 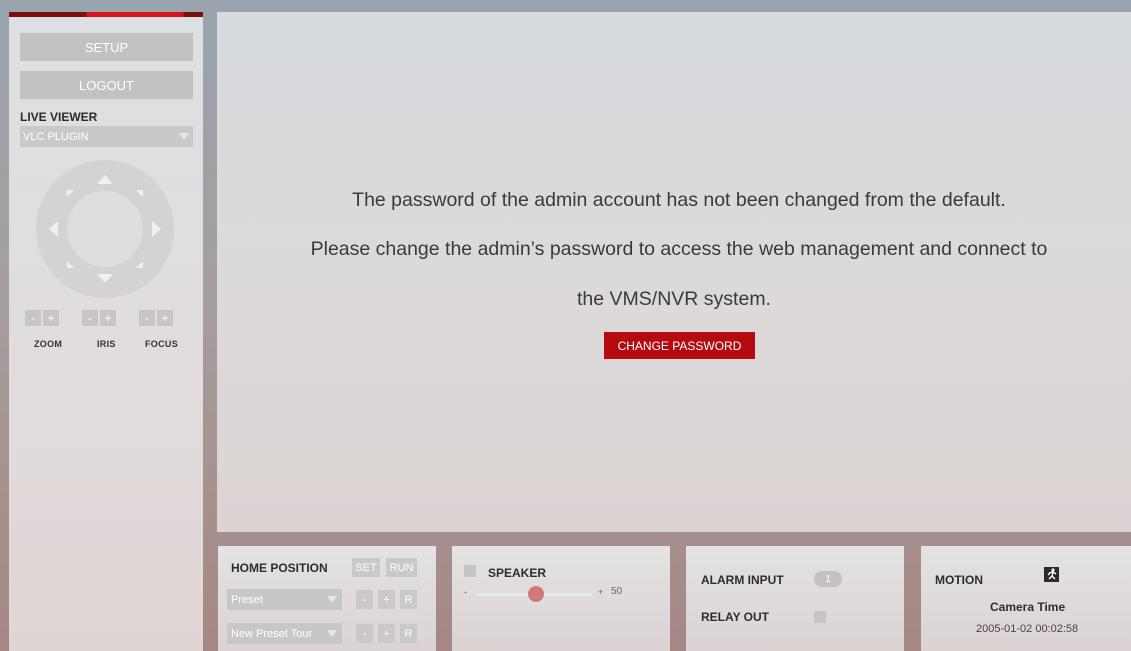 I want to click on zoom-in-button: +, so click(x=51, y=318).